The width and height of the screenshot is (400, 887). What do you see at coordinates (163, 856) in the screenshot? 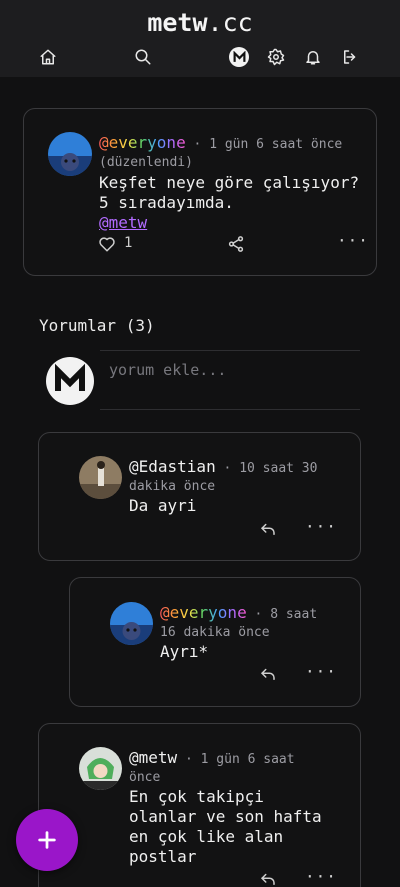
I see `comment-text-line4: postlar` at bounding box center [163, 856].